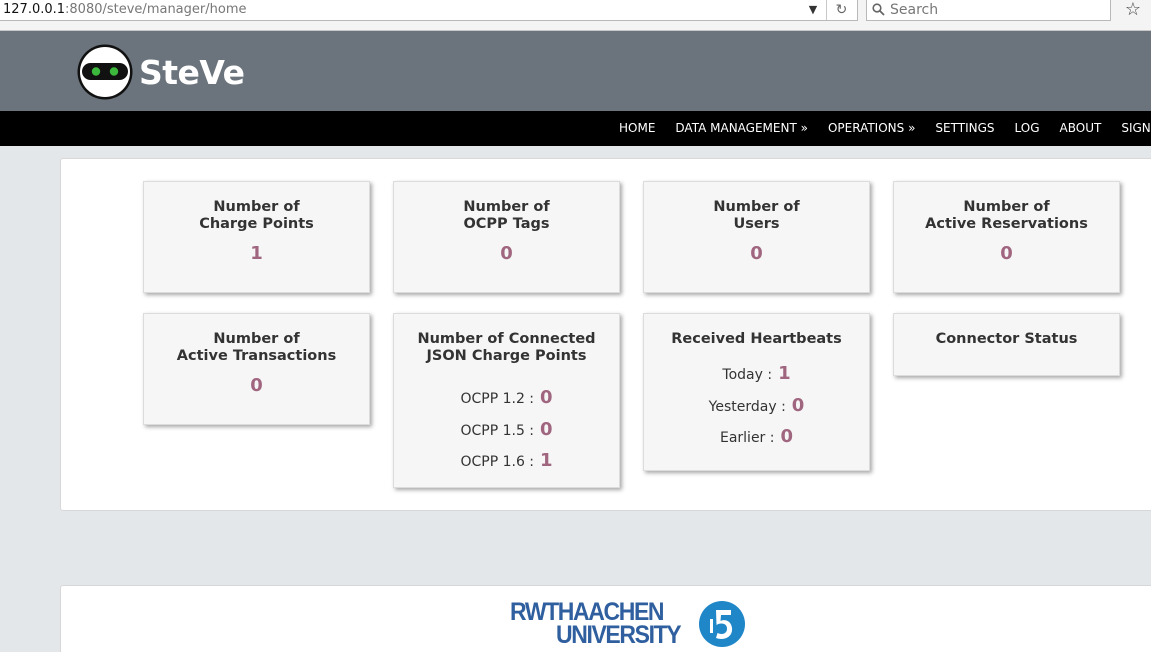 This screenshot has width=1151, height=652. What do you see at coordinates (878, 9) in the screenshot?
I see `search-icon` at bounding box center [878, 9].